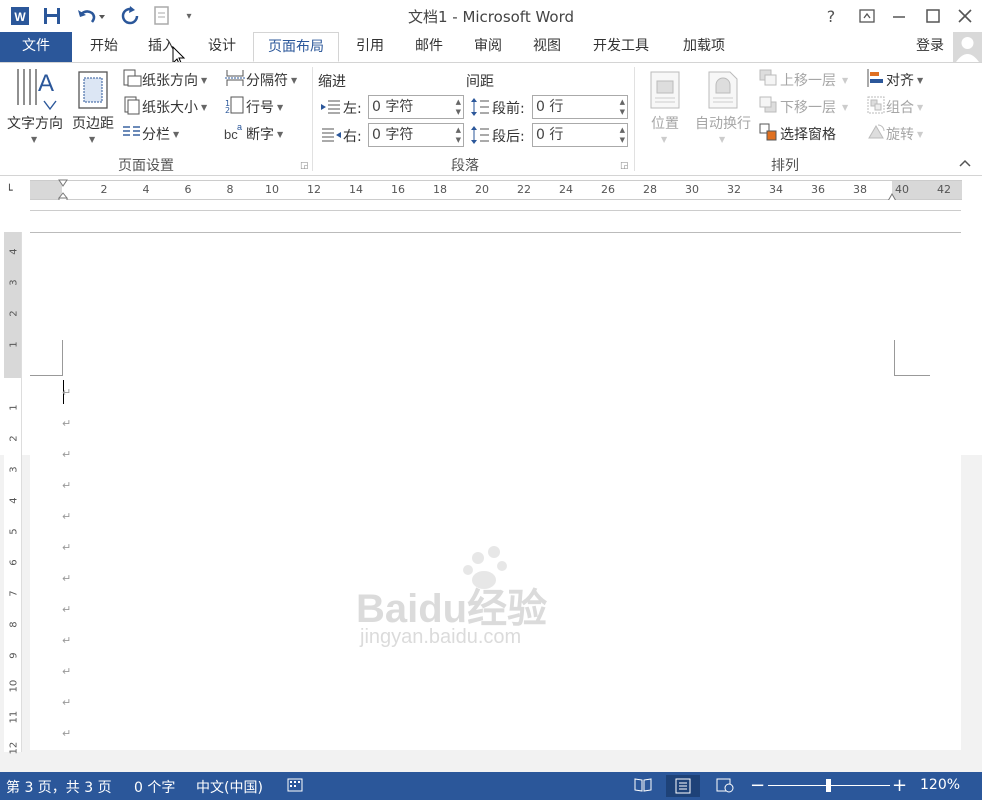  Describe the element at coordinates (429, 47) in the screenshot. I see `tab-mailings: 邮件` at that location.